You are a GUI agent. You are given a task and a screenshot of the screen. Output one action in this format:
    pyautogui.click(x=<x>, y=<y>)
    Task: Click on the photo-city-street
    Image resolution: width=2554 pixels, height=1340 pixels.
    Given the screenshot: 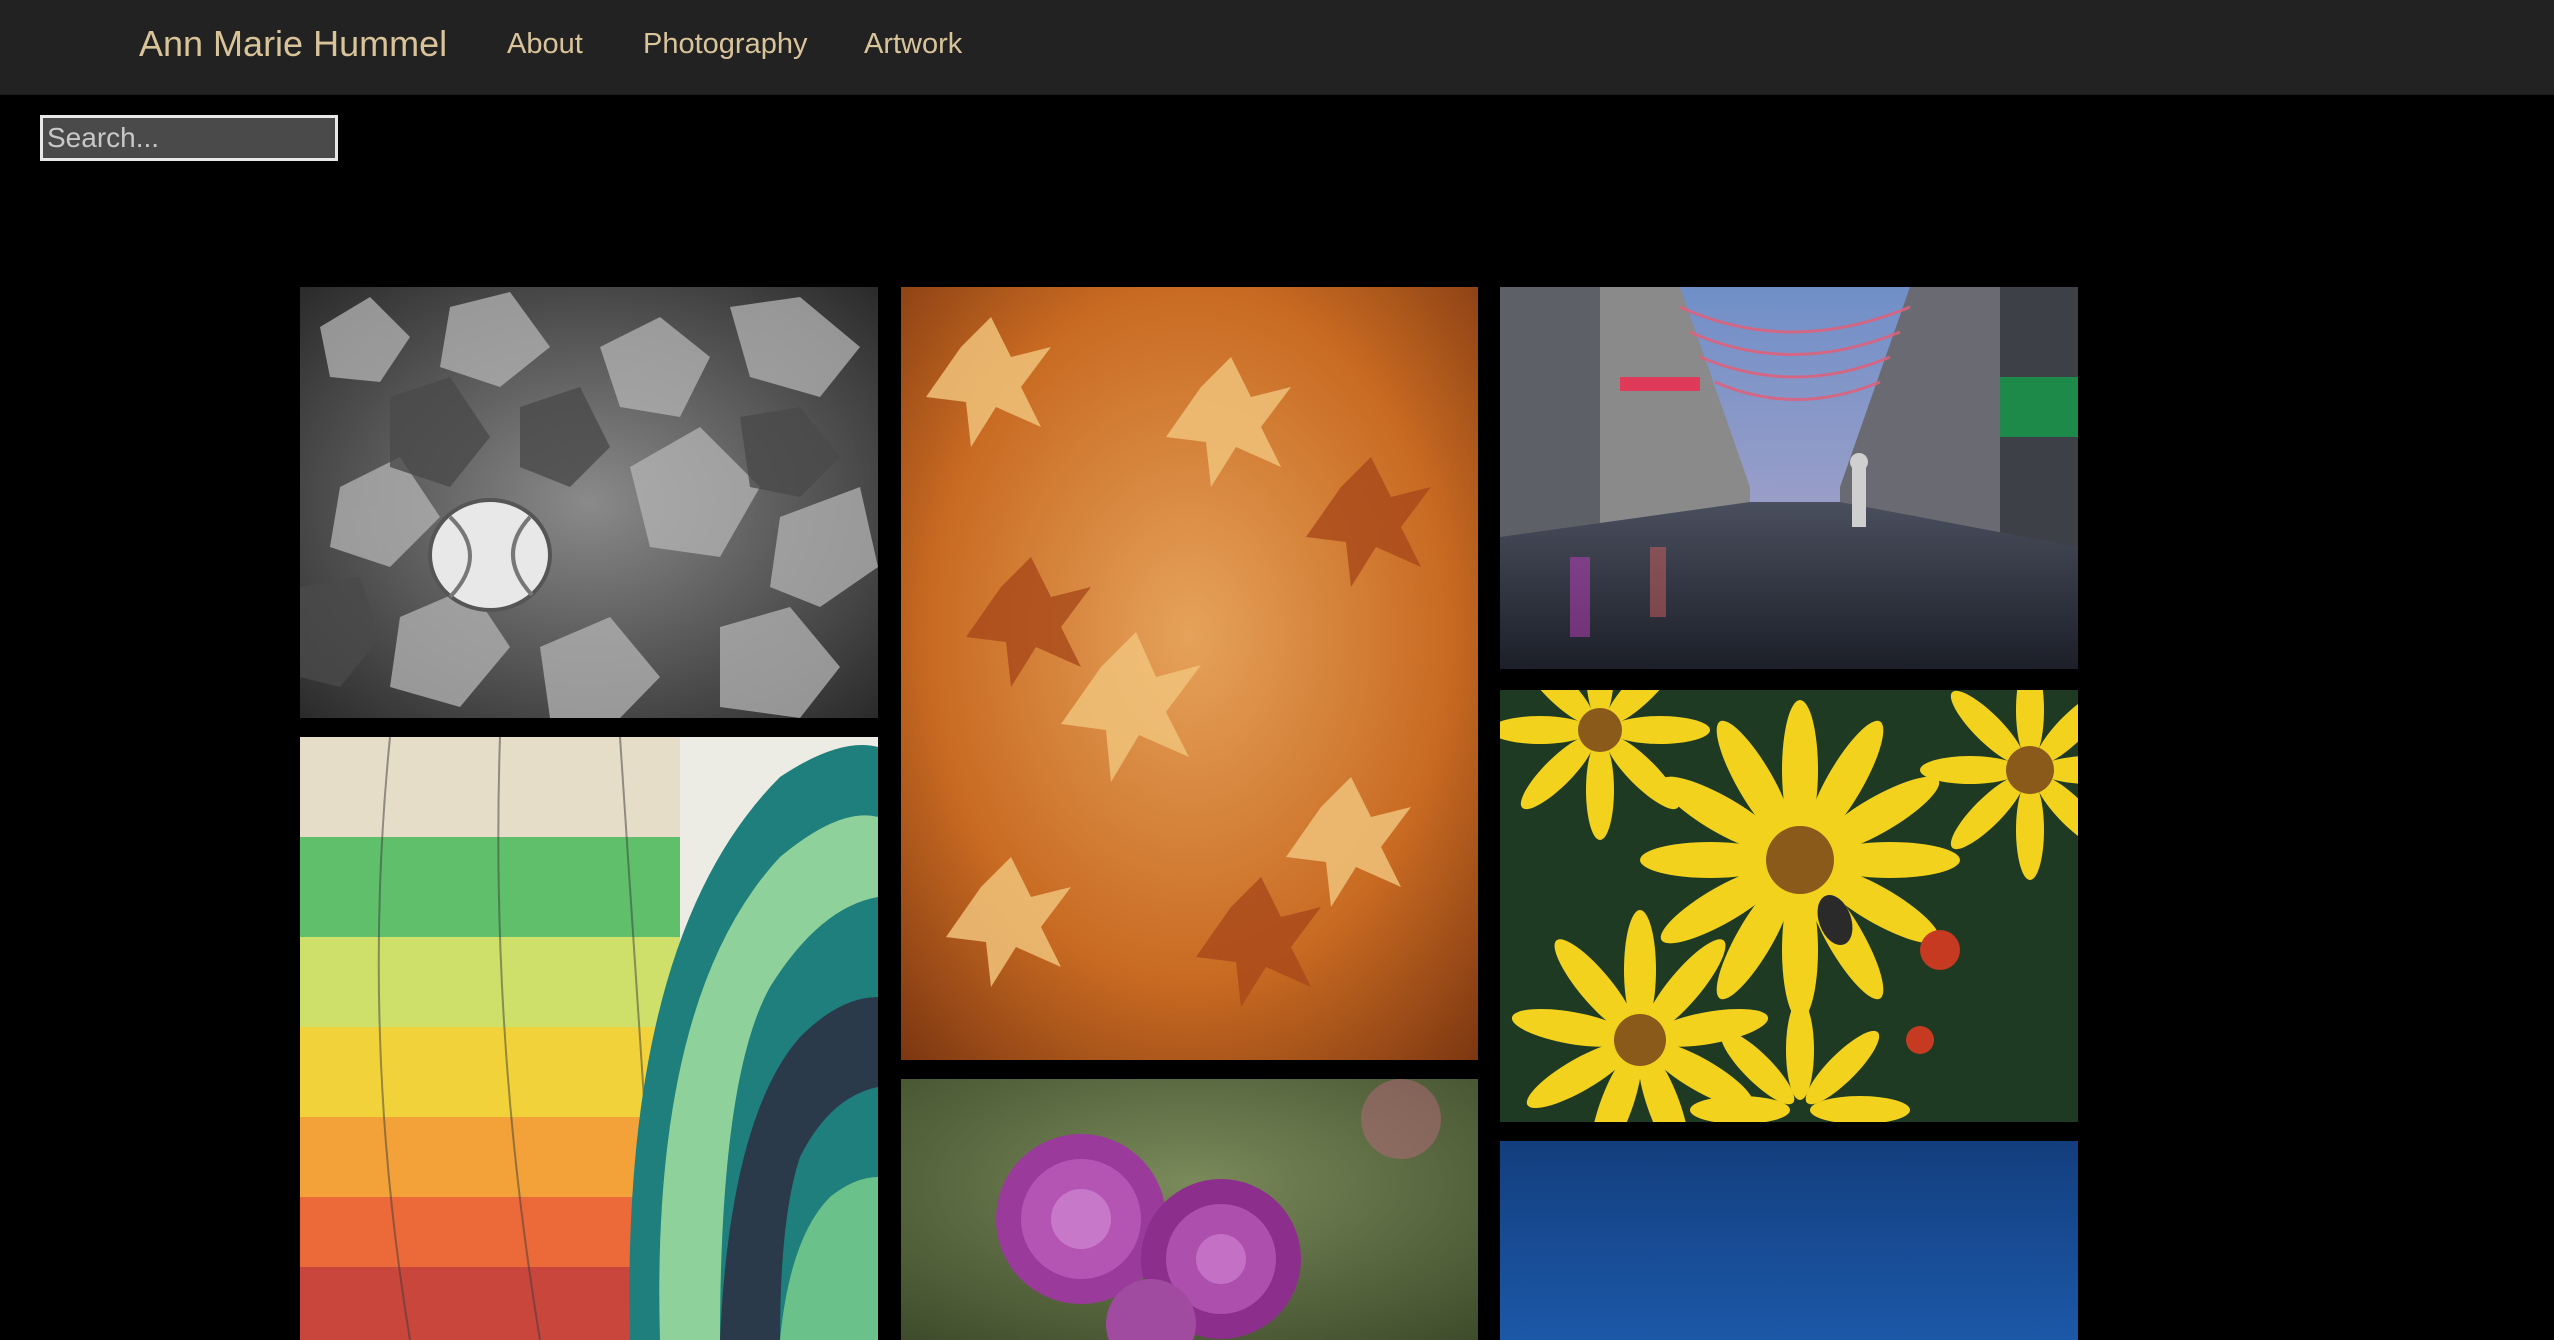 What is the action you would take?
    pyautogui.click(x=1789, y=478)
    